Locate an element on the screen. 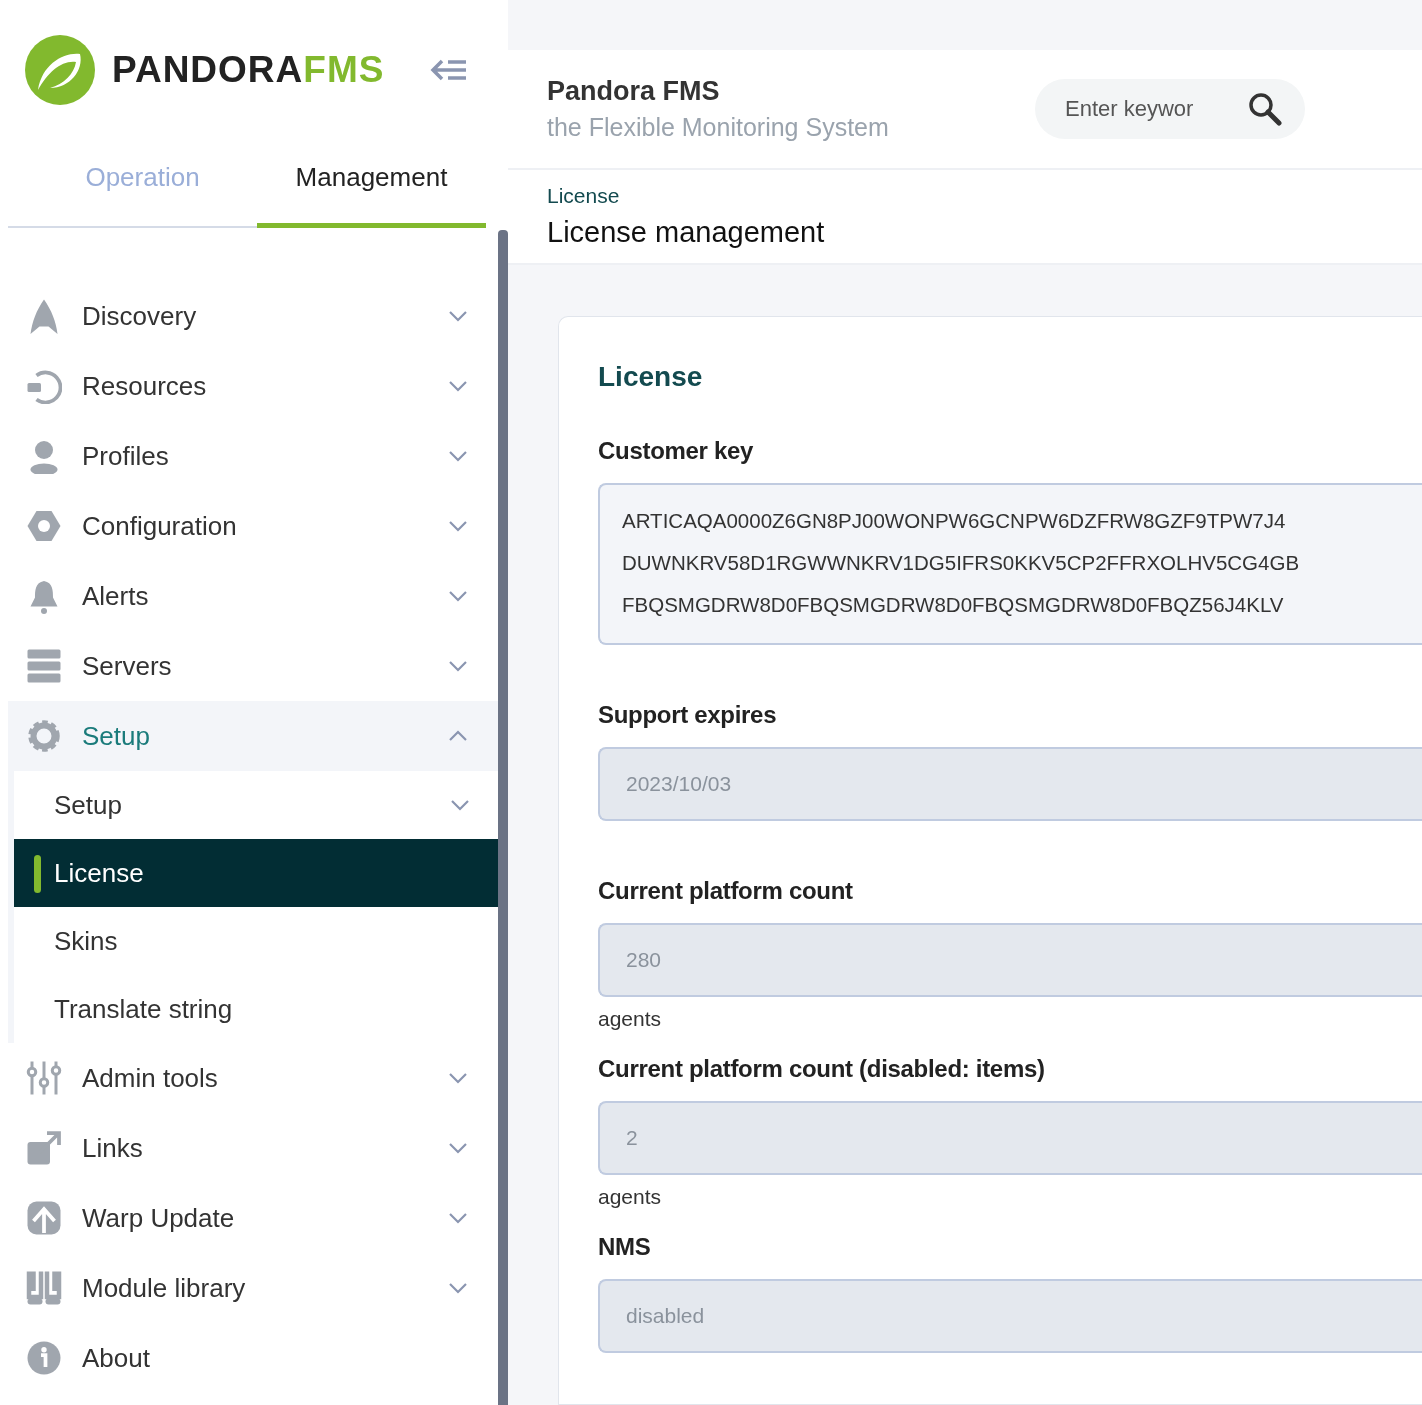 This screenshot has height=1405, width=1422. submenu-item: Setup is located at coordinates (256, 805).